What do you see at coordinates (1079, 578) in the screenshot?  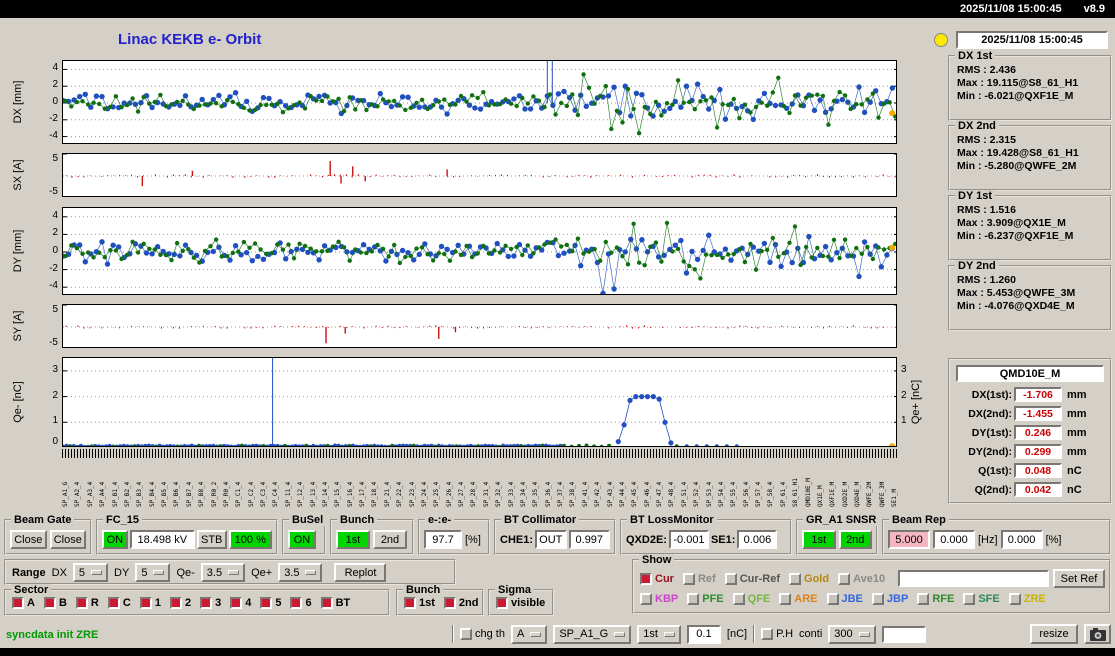 I see `set-ref-button: Set Ref` at bounding box center [1079, 578].